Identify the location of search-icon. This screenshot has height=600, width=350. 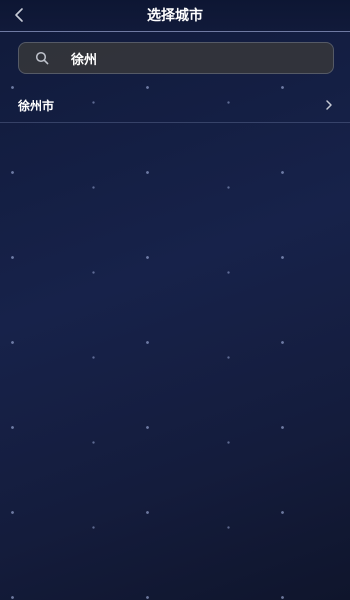
(50, 58).